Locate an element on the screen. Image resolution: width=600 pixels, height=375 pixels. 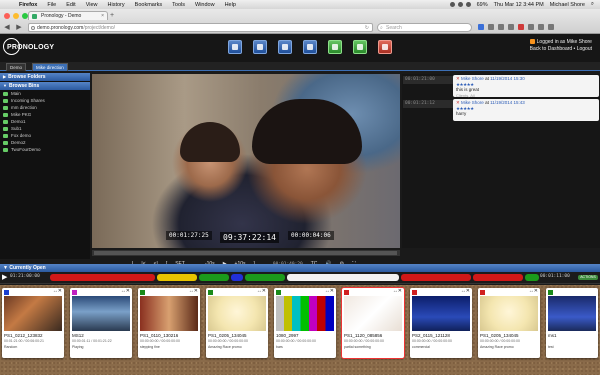
folder-icon is located at coordinates (5, 135).